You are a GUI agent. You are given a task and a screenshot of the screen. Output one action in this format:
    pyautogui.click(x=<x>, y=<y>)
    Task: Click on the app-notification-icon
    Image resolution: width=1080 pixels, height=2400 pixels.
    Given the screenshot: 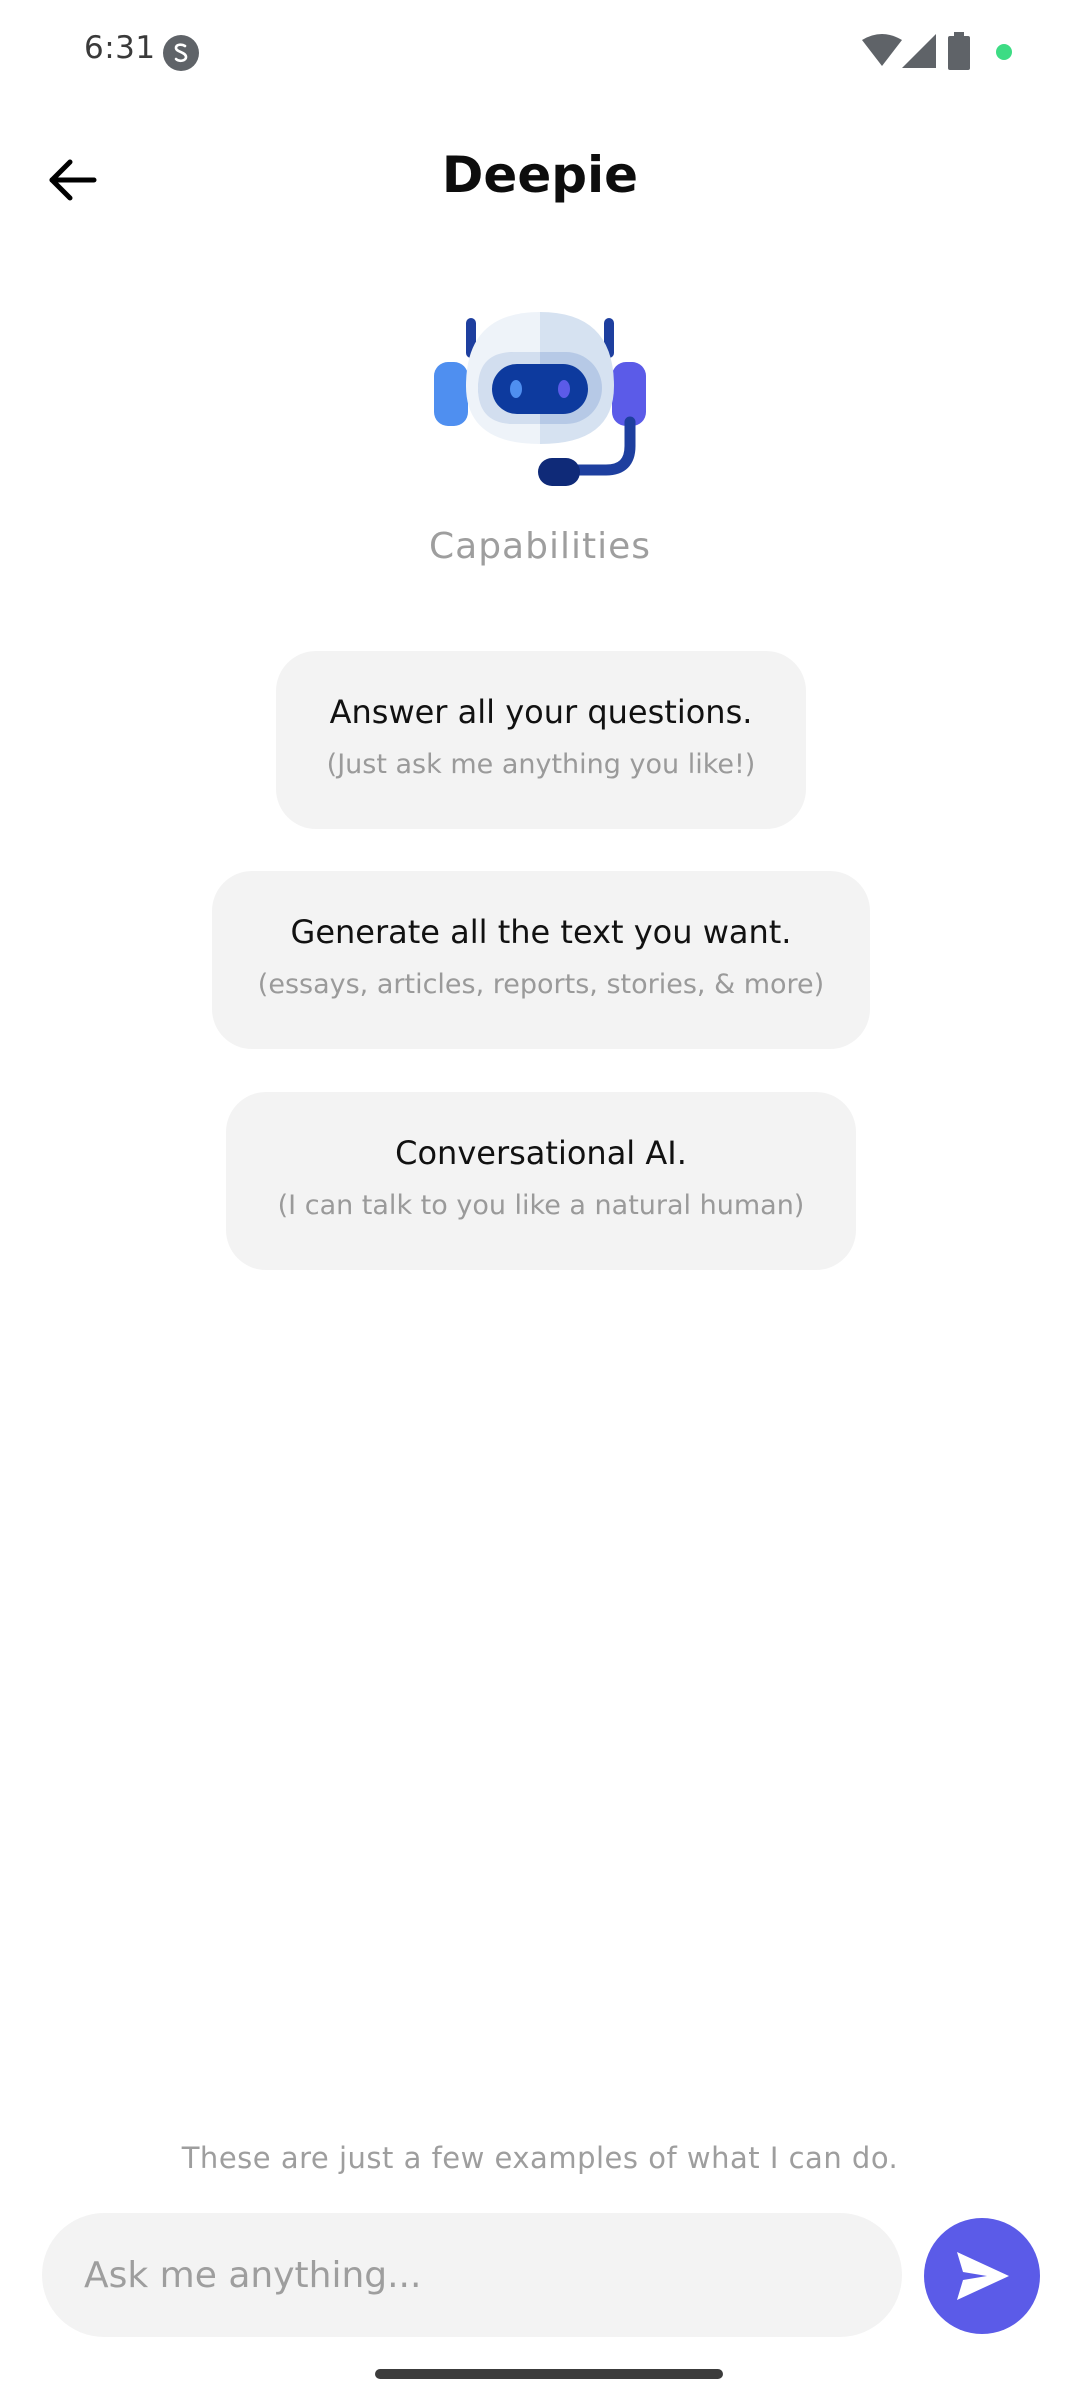 What is the action you would take?
    pyautogui.click(x=181, y=53)
    